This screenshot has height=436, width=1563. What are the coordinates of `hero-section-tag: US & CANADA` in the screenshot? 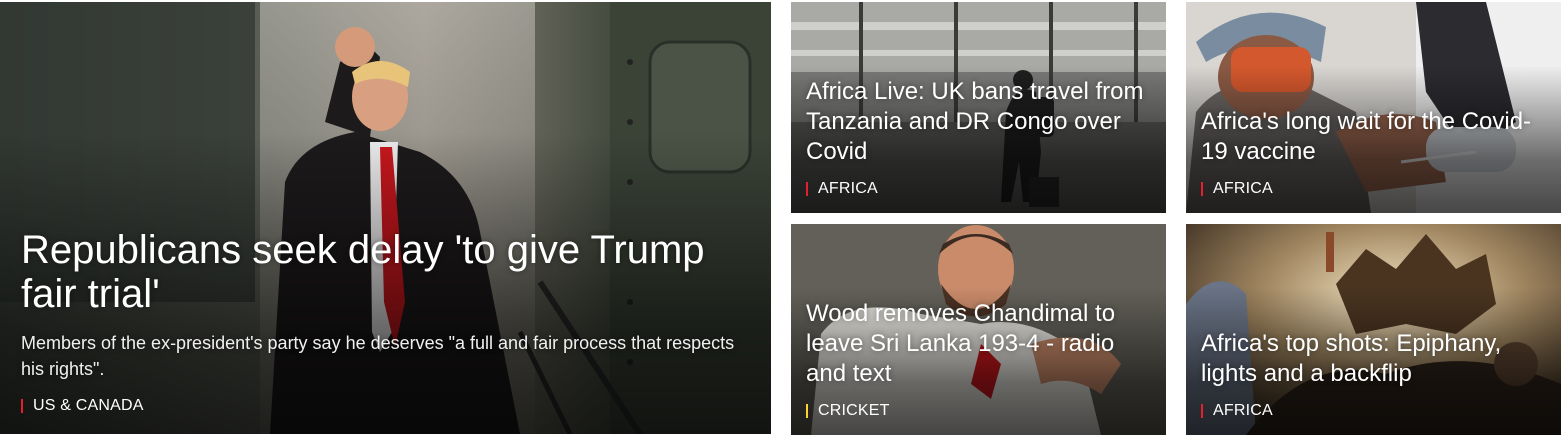 It's located at (381, 406).